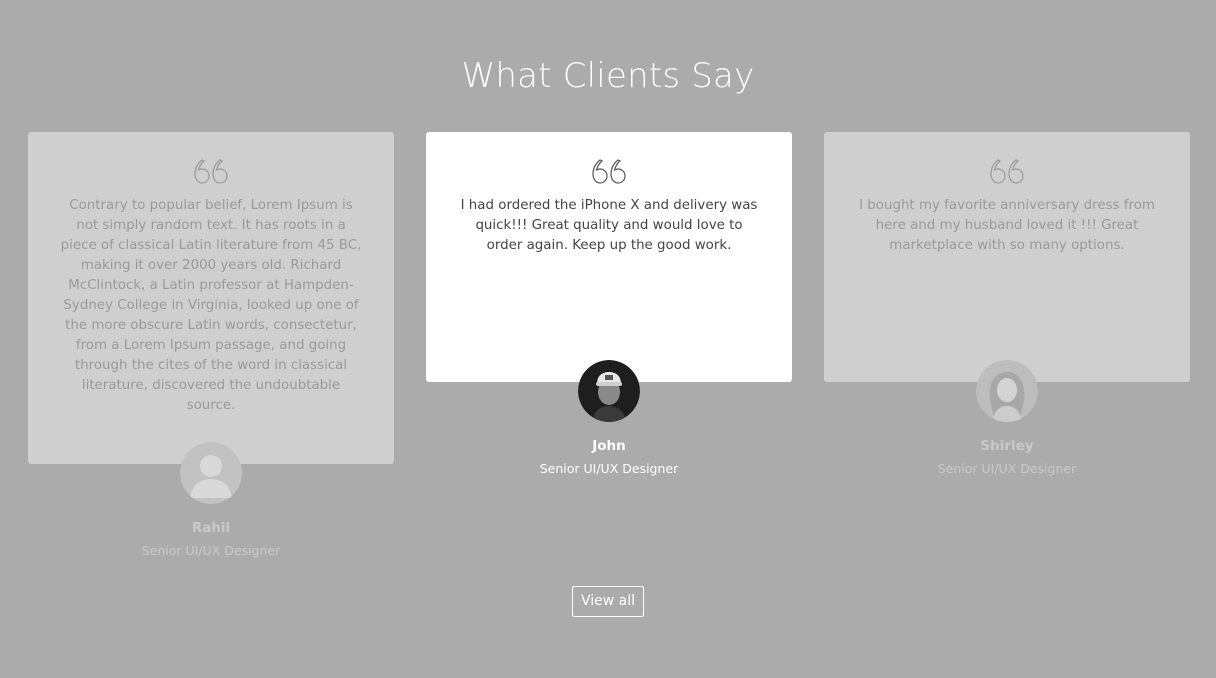 The image size is (1216, 678). What do you see at coordinates (608, 76) in the screenshot?
I see `section-title: What Clients Say` at bounding box center [608, 76].